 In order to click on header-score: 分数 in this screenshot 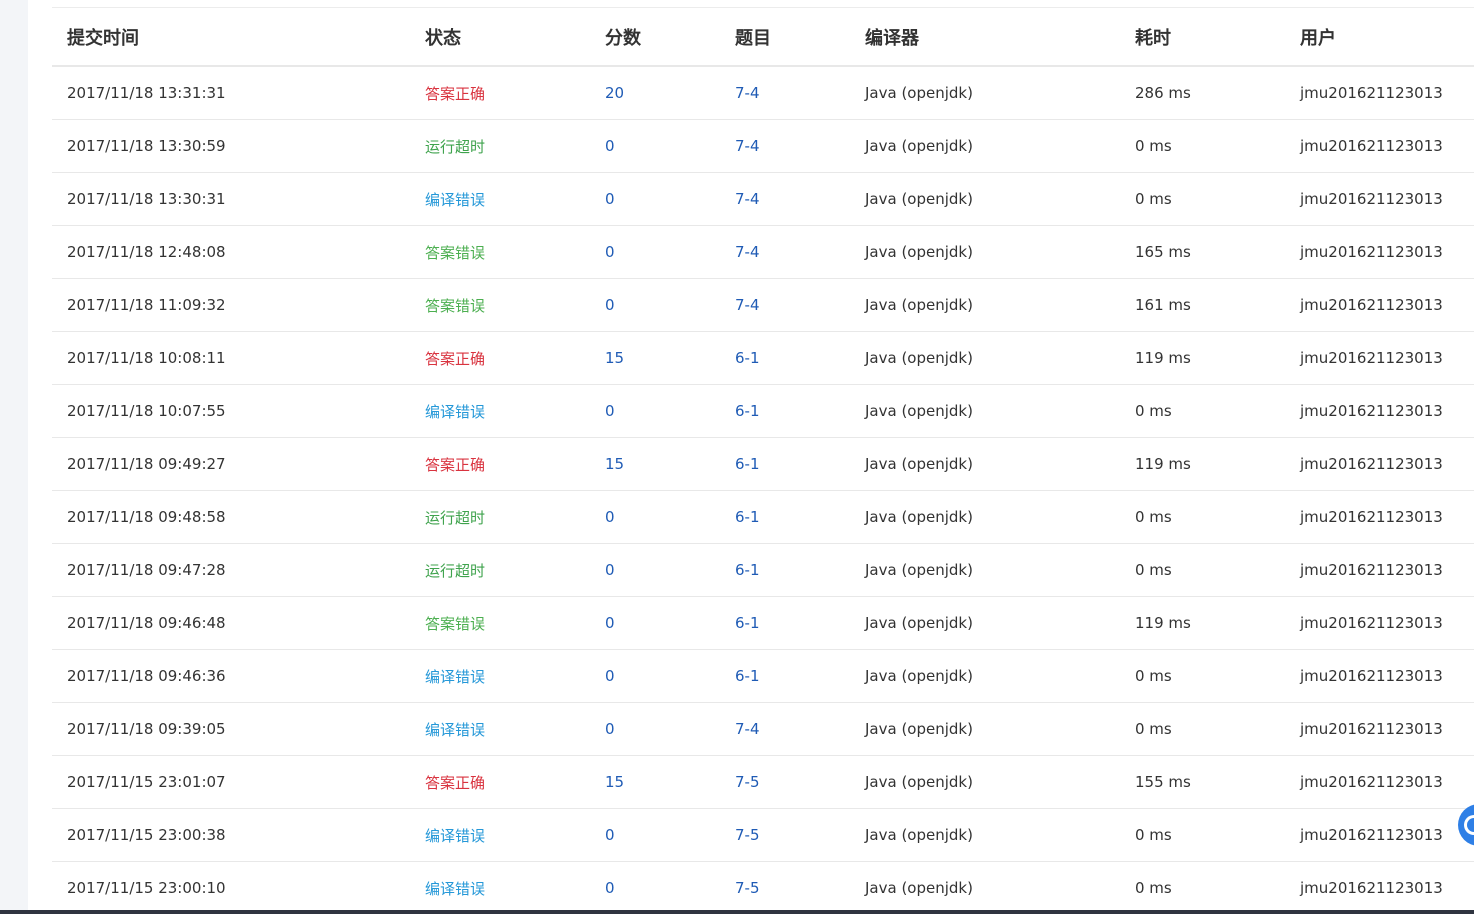, I will do `click(655, 37)`.